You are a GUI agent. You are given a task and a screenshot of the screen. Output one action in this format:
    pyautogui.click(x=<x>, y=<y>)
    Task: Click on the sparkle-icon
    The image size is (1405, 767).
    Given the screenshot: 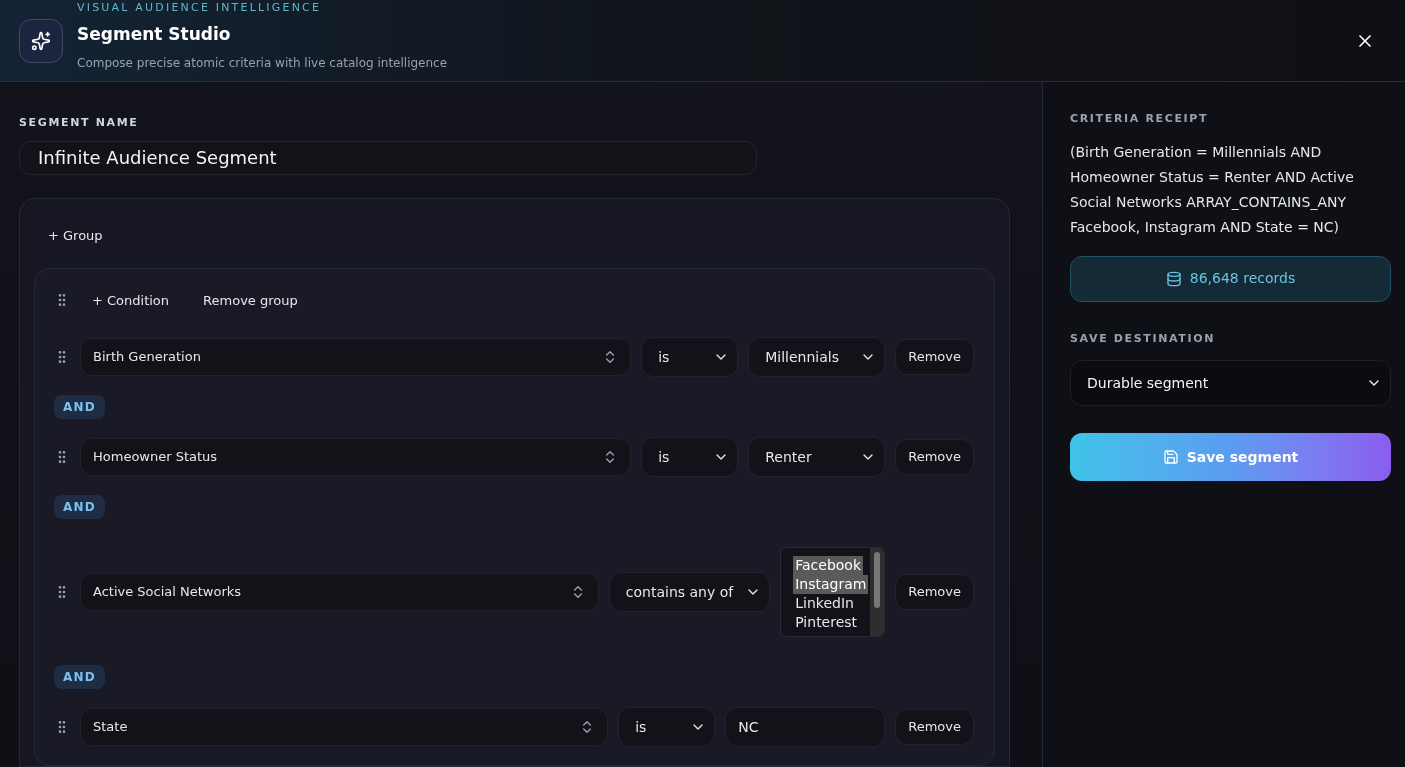 What is the action you would take?
    pyautogui.click(x=41, y=40)
    